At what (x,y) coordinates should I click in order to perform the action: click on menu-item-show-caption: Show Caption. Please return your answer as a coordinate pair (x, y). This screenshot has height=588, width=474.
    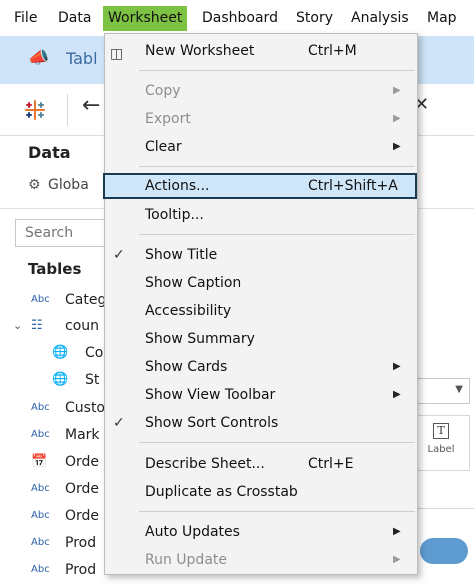
    Looking at the image, I should click on (261, 283).